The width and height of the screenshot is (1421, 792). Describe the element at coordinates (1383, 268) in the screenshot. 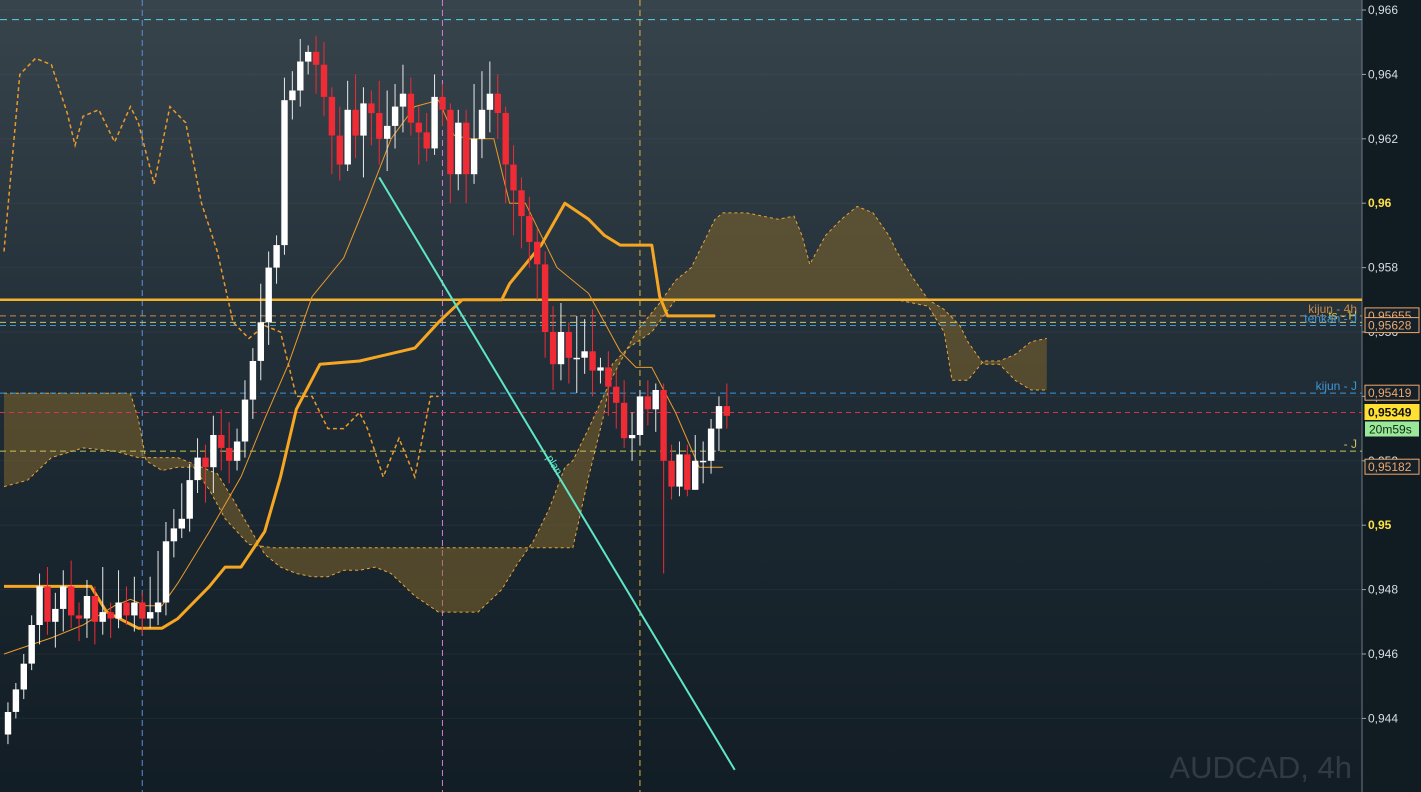

I see `y-tick-label: 0,958` at that location.